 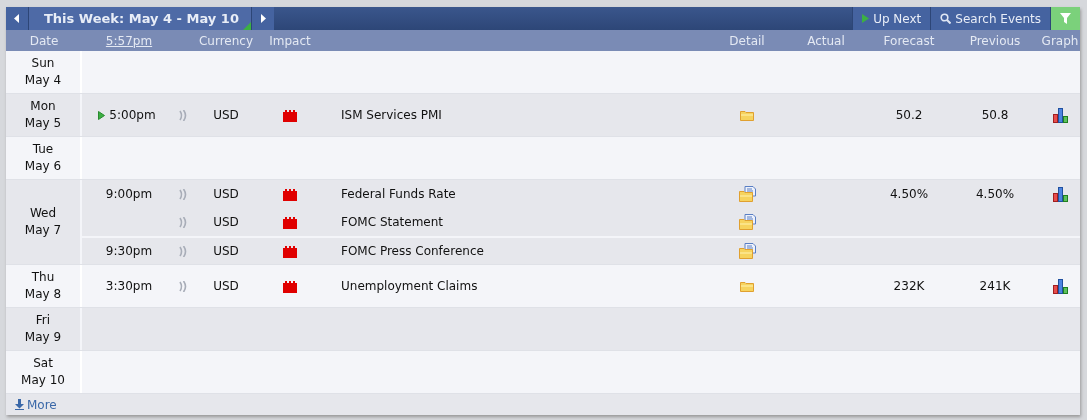 What do you see at coordinates (909, 286) in the screenshot?
I see `forecast-value: 232K` at bounding box center [909, 286].